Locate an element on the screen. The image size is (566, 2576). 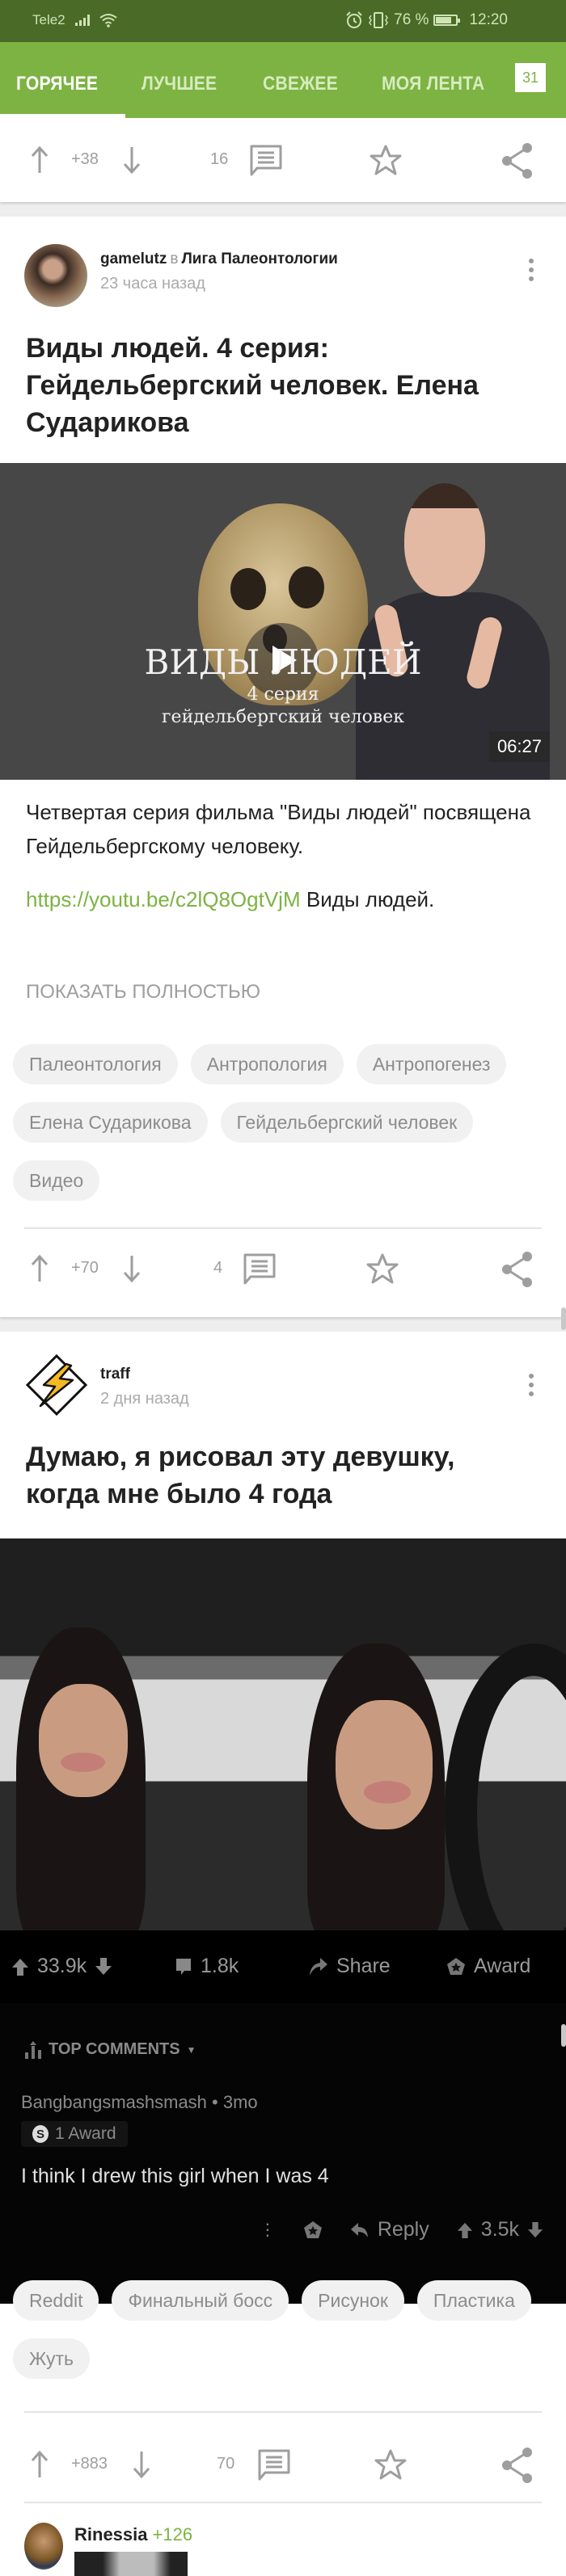
tab-hot: ГОРЯЧЕЕ is located at coordinates (57, 84).